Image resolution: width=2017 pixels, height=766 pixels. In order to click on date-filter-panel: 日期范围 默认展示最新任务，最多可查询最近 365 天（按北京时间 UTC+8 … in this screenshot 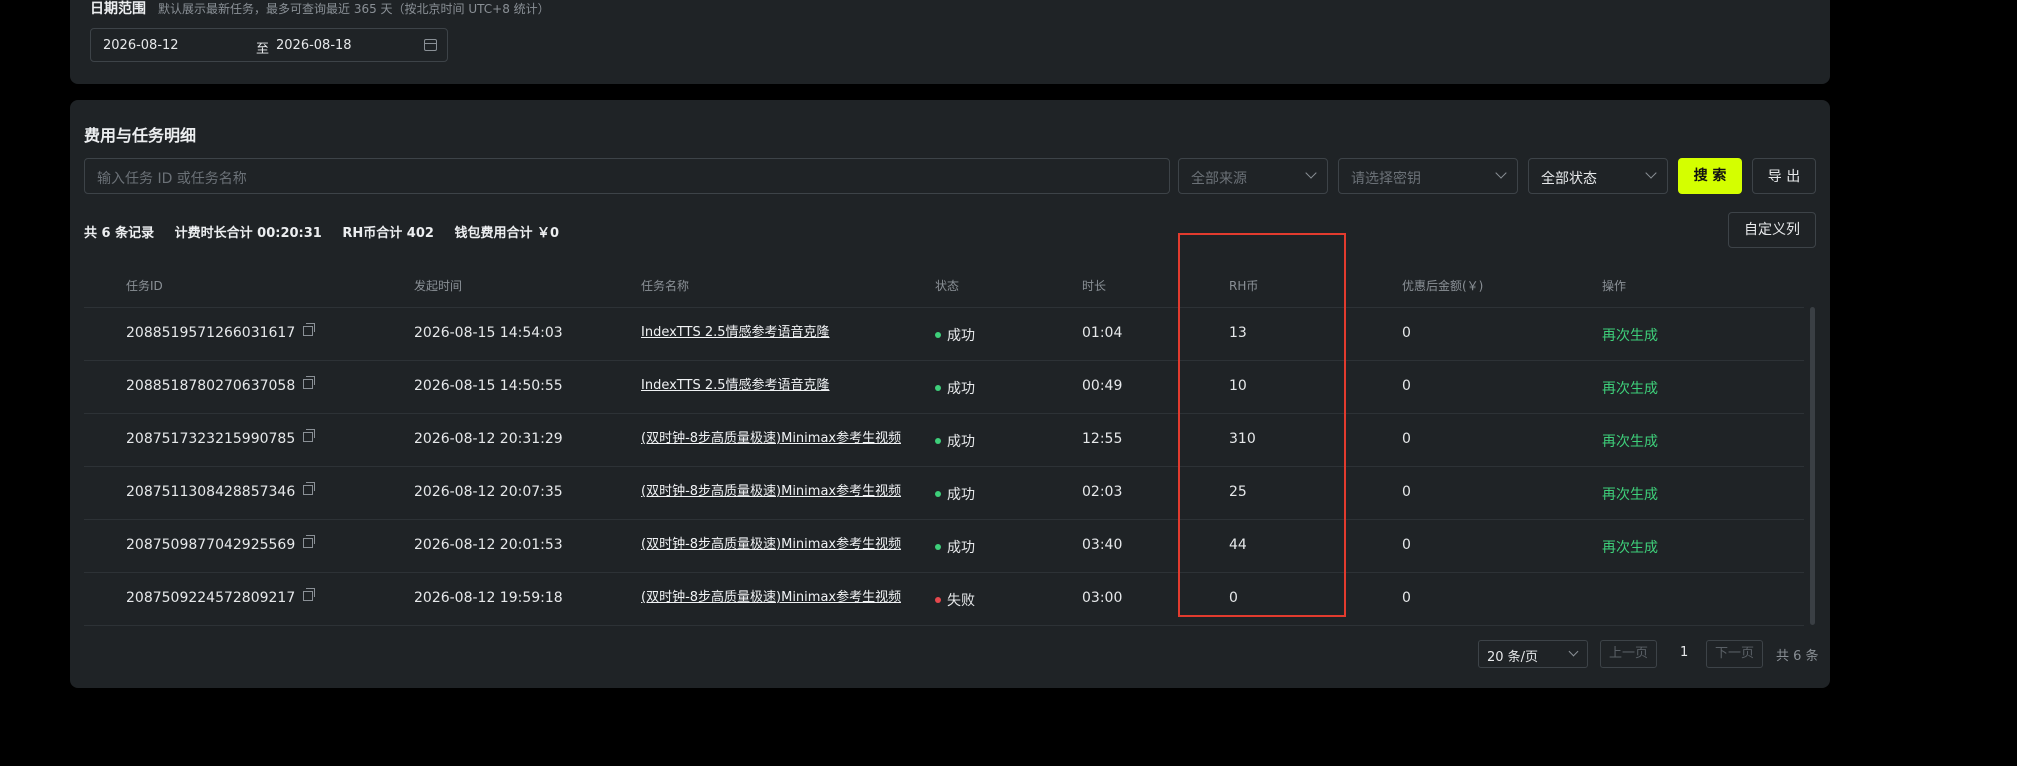, I will do `click(950, 42)`.